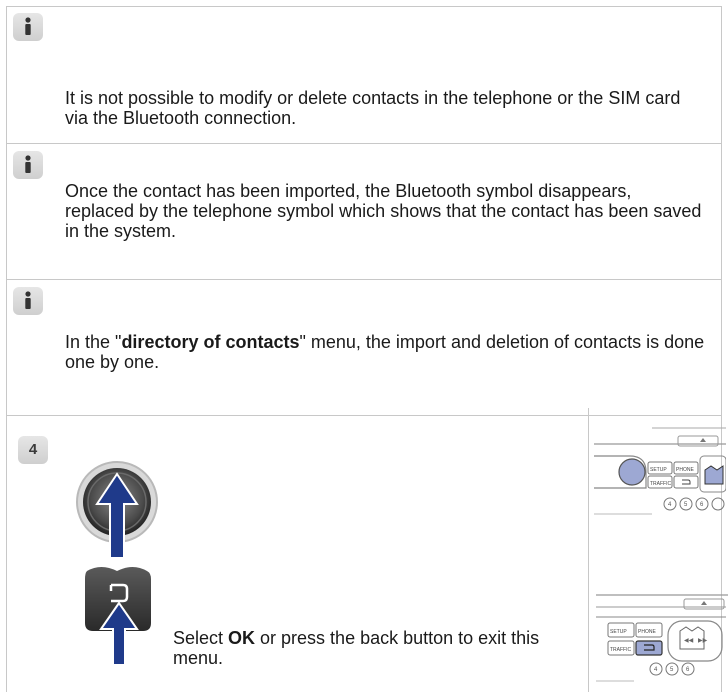 The width and height of the screenshot is (728, 692). I want to click on step-number: 4, so click(33, 450).